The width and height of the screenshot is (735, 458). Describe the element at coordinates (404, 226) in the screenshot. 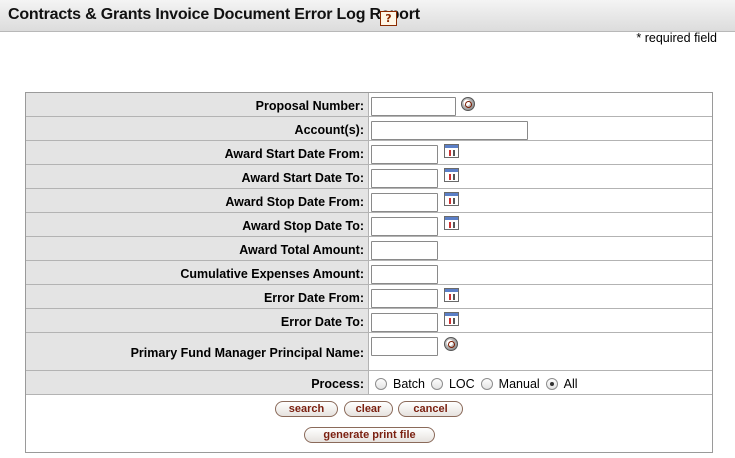

I see `award-stop-date-to-input` at that location.